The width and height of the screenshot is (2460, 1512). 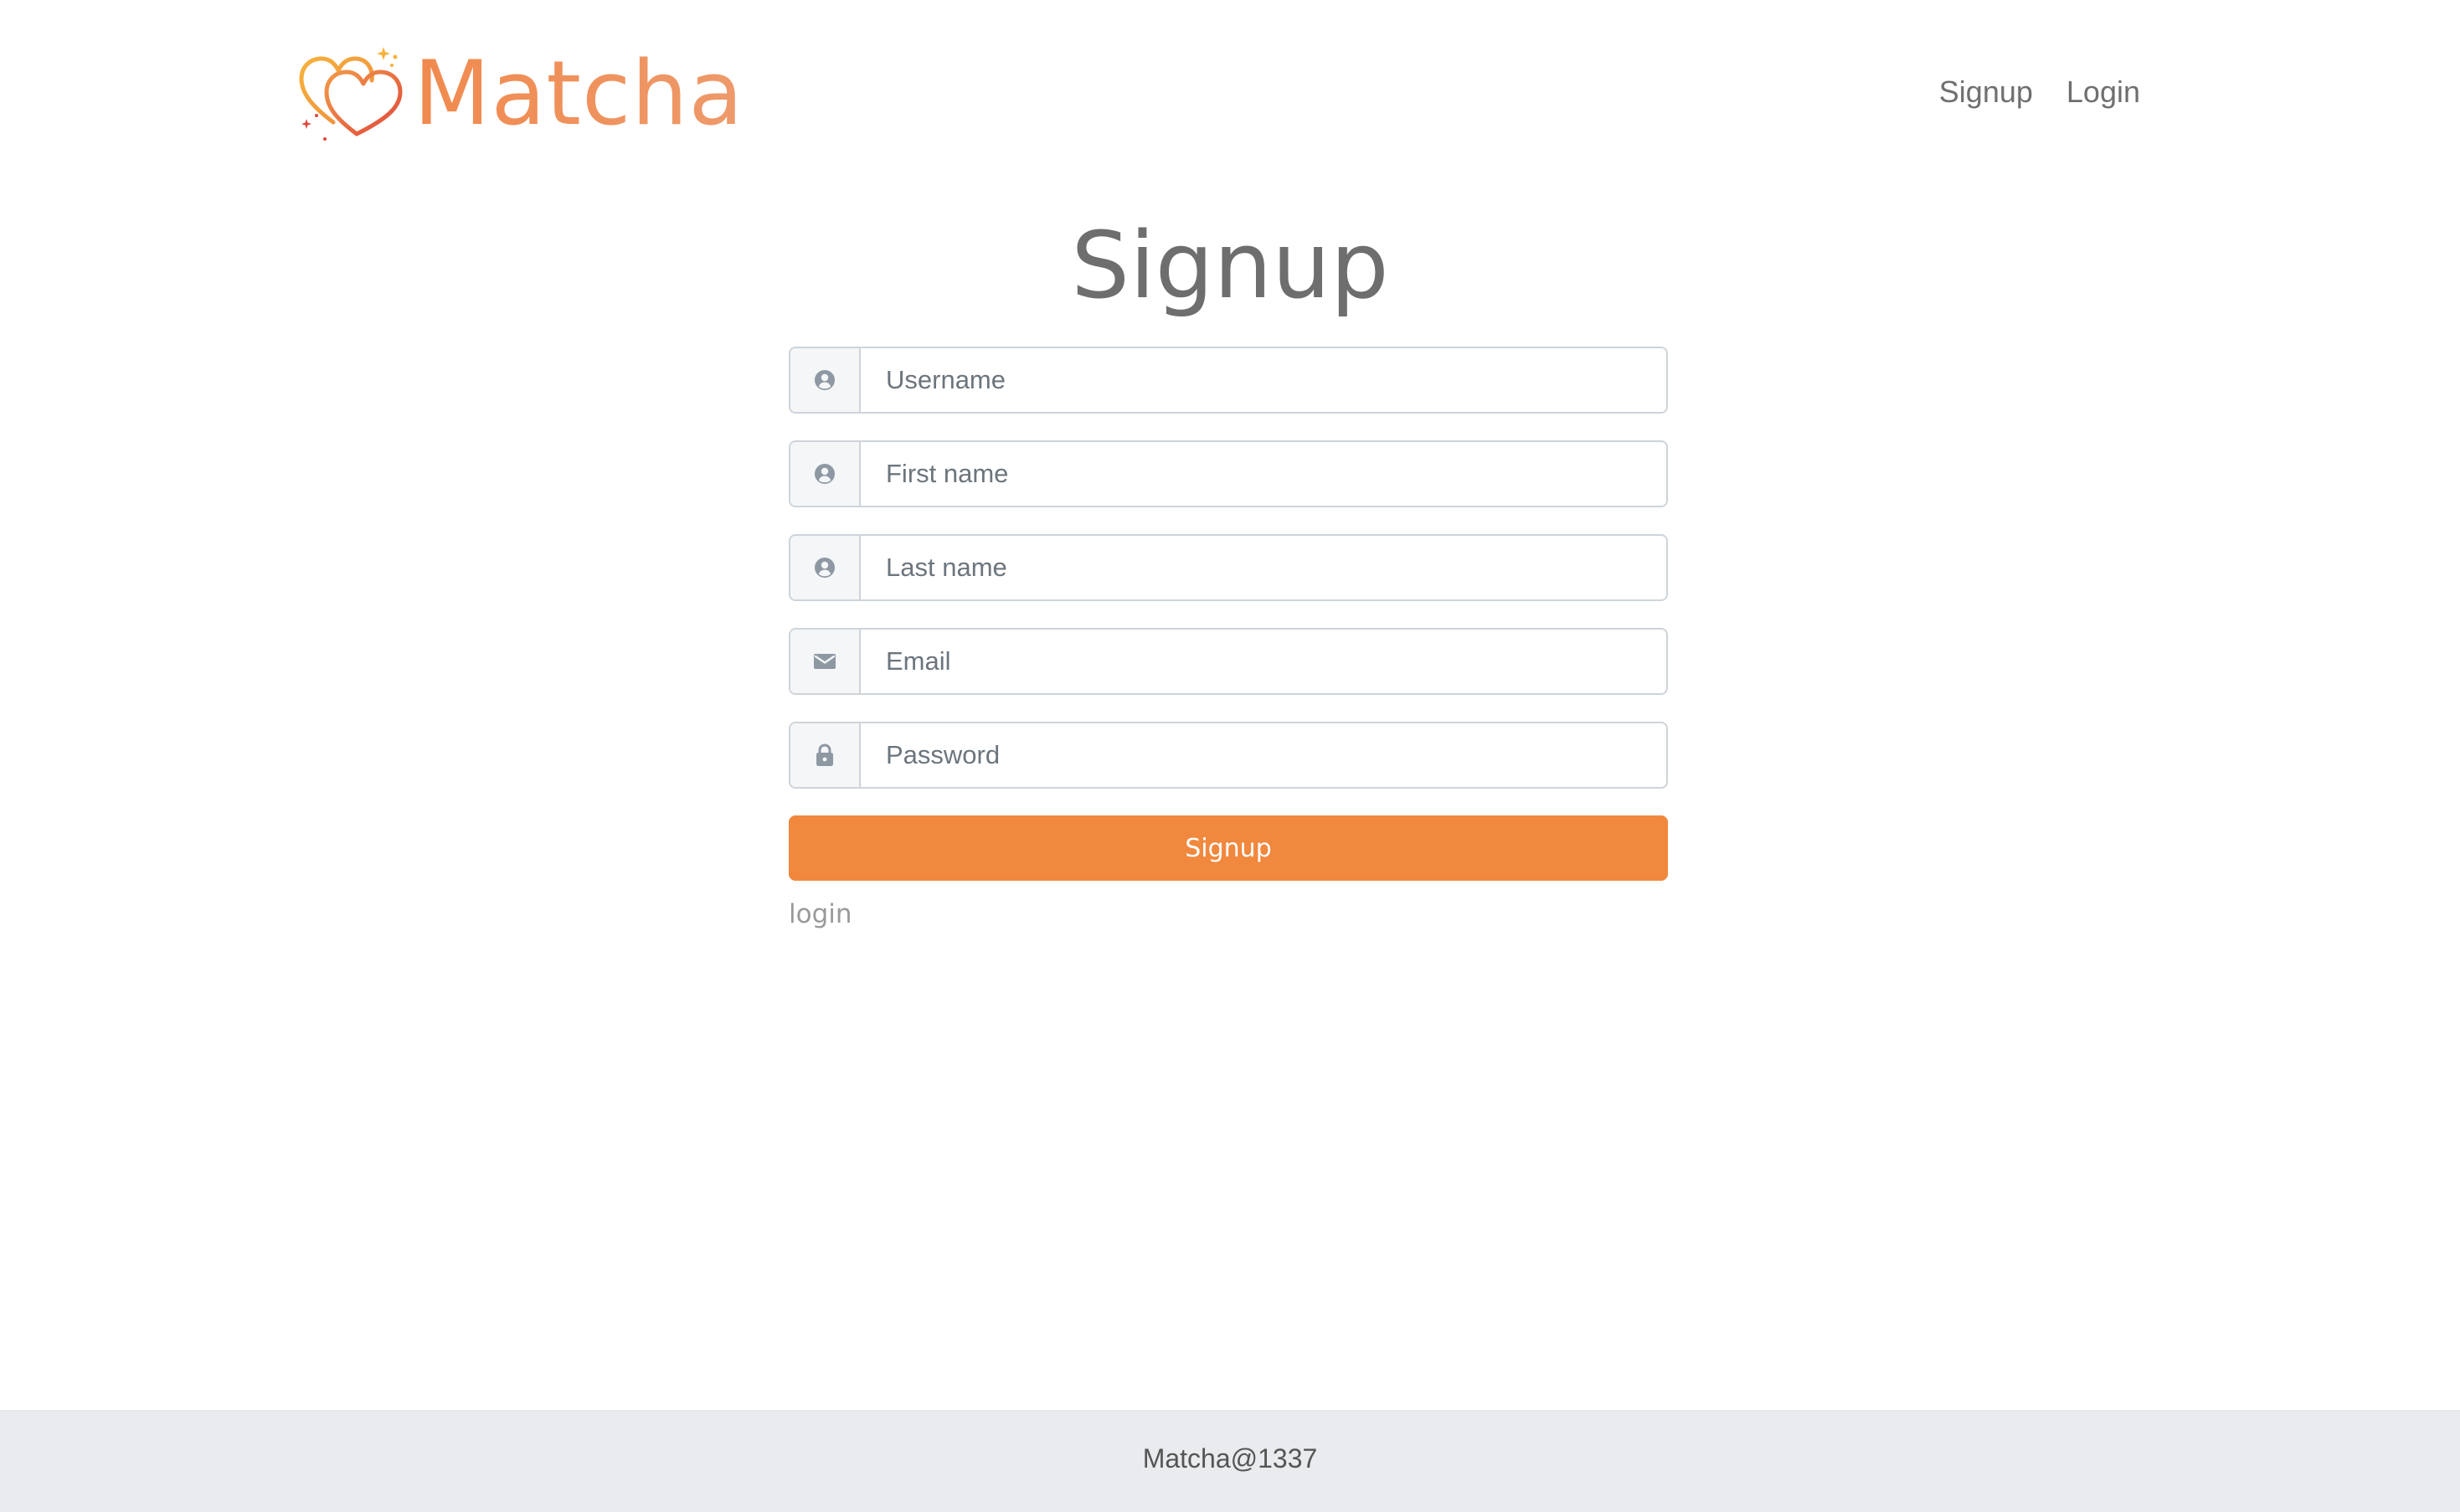 I want to click on username-field-group, so click(x=1228, y=380).